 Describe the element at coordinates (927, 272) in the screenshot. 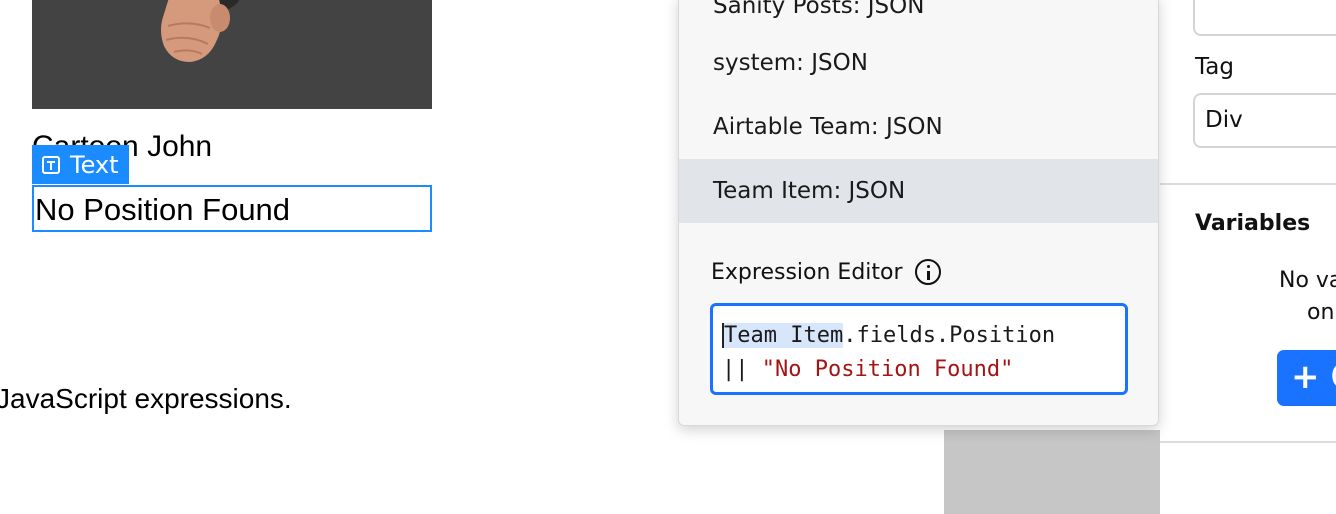

I see `info-icon` at that location.